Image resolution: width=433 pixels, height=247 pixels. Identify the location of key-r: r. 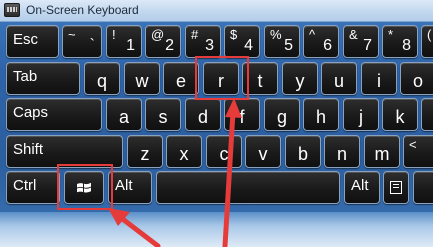
(221, 78).